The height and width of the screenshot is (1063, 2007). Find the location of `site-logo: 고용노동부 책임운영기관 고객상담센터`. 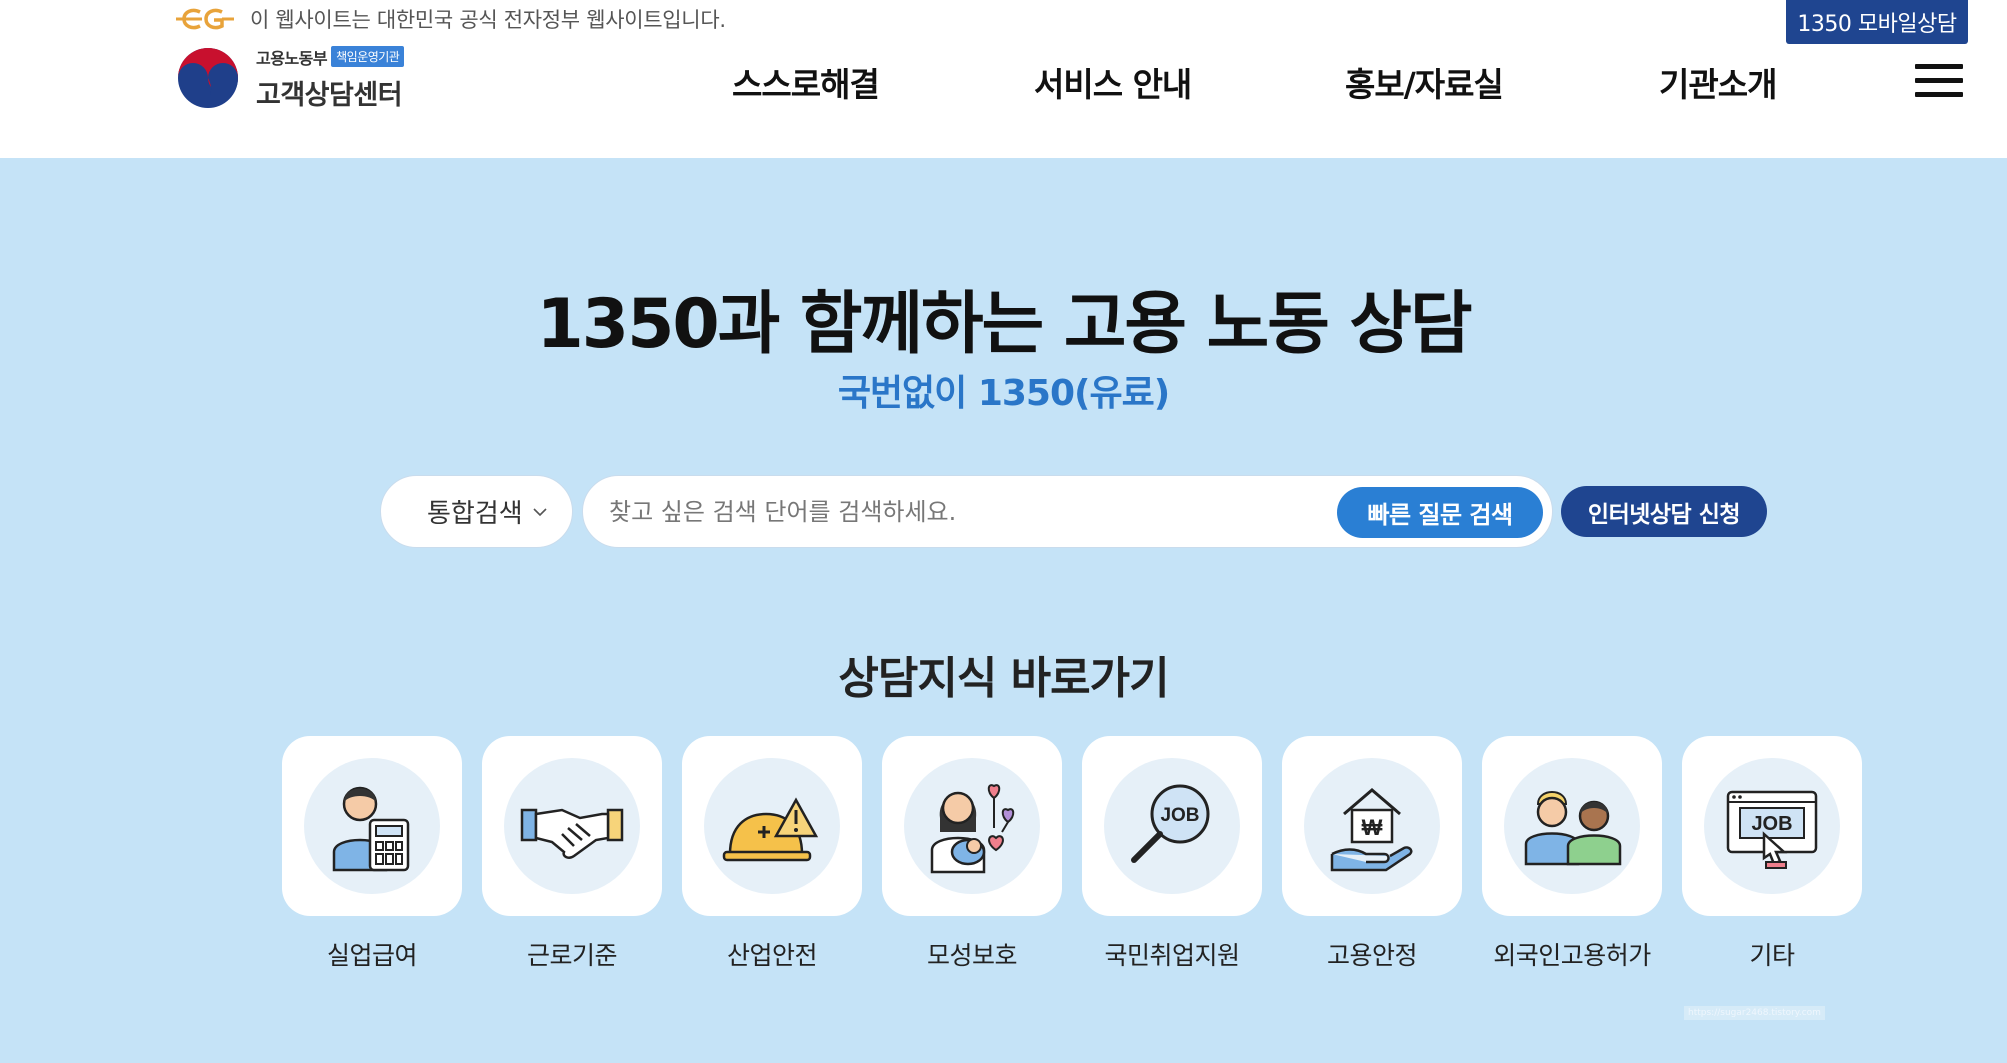

site-logo: 고용노동부 책임운영기관 고객상담센터 is located at coordinates (290, 78).